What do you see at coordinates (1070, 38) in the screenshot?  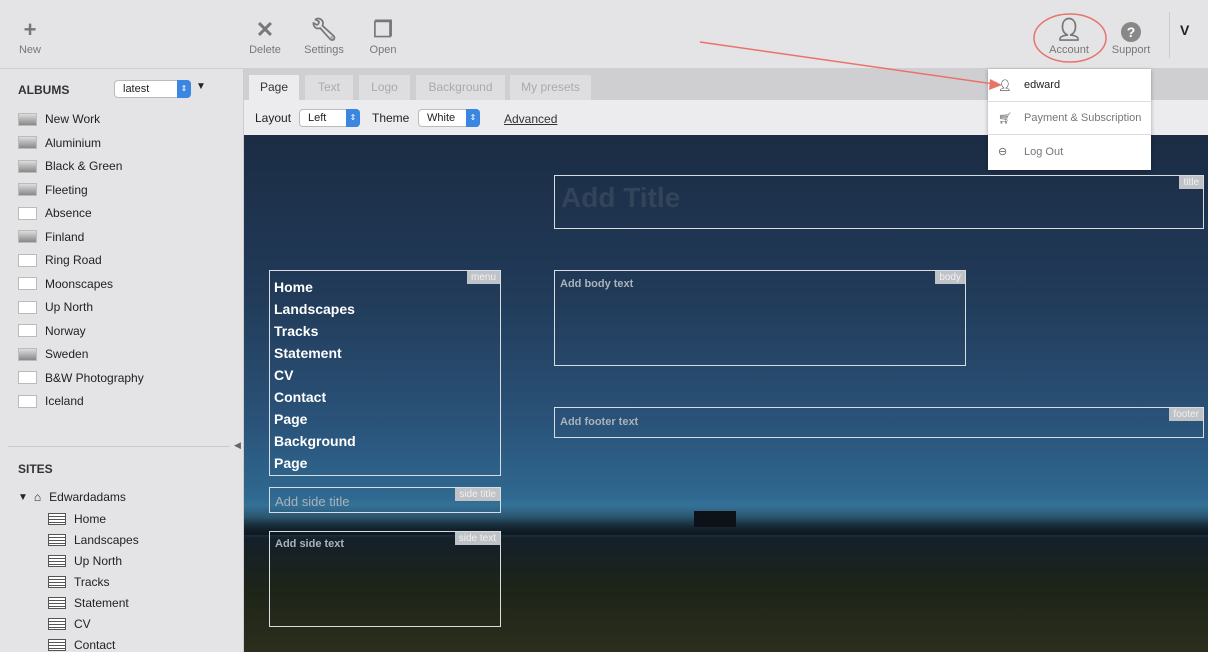 I see `annotation-circle` at bounding box center [1070, 38].